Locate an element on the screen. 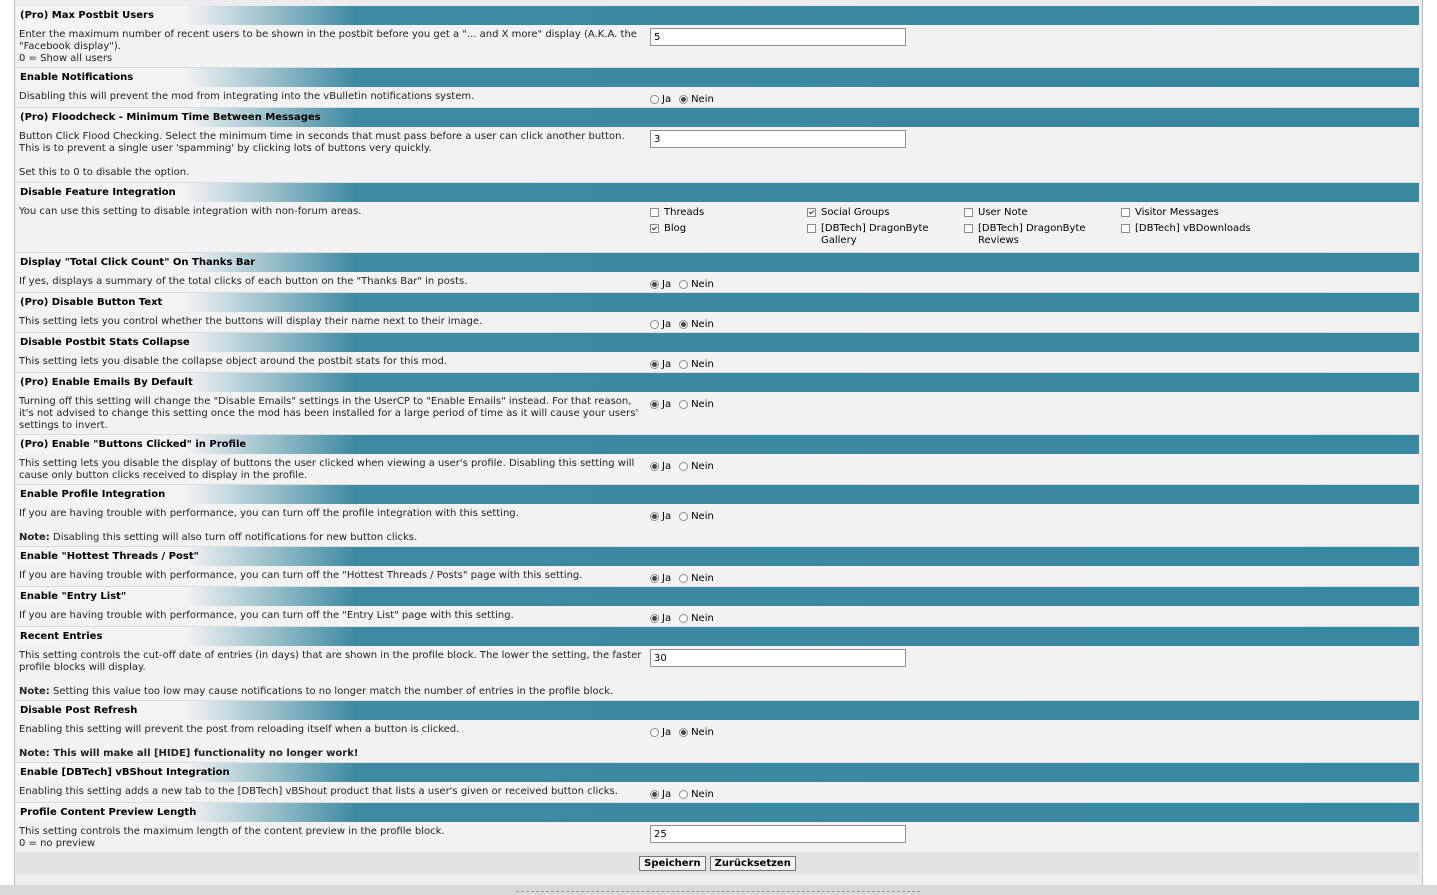 The image size is (1437, 895). preview-length-input is located at coordinates (778, 834).